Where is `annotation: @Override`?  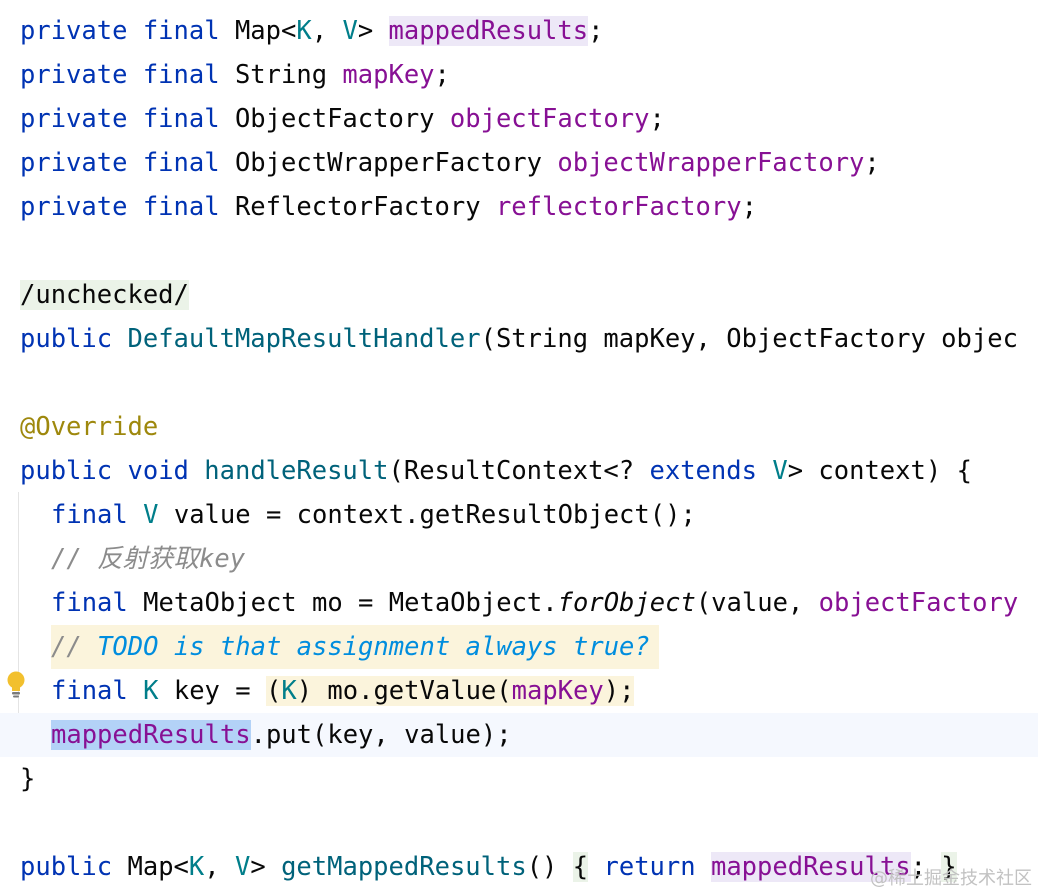
annotation: @Override is located at coordinates (89, 427).